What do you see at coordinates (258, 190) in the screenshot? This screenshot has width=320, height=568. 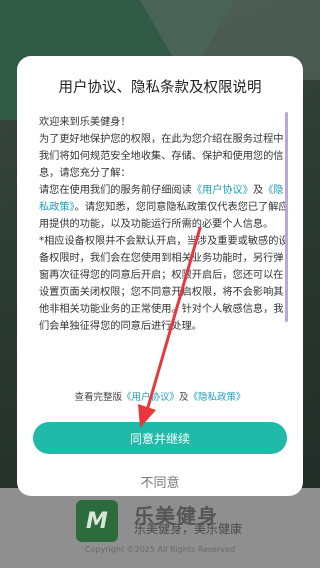 I see `and-text: 及` at bounding box center [258, 190].